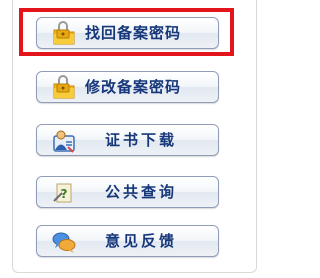  I want to click on certificate-user-icon, so click(64, 141).